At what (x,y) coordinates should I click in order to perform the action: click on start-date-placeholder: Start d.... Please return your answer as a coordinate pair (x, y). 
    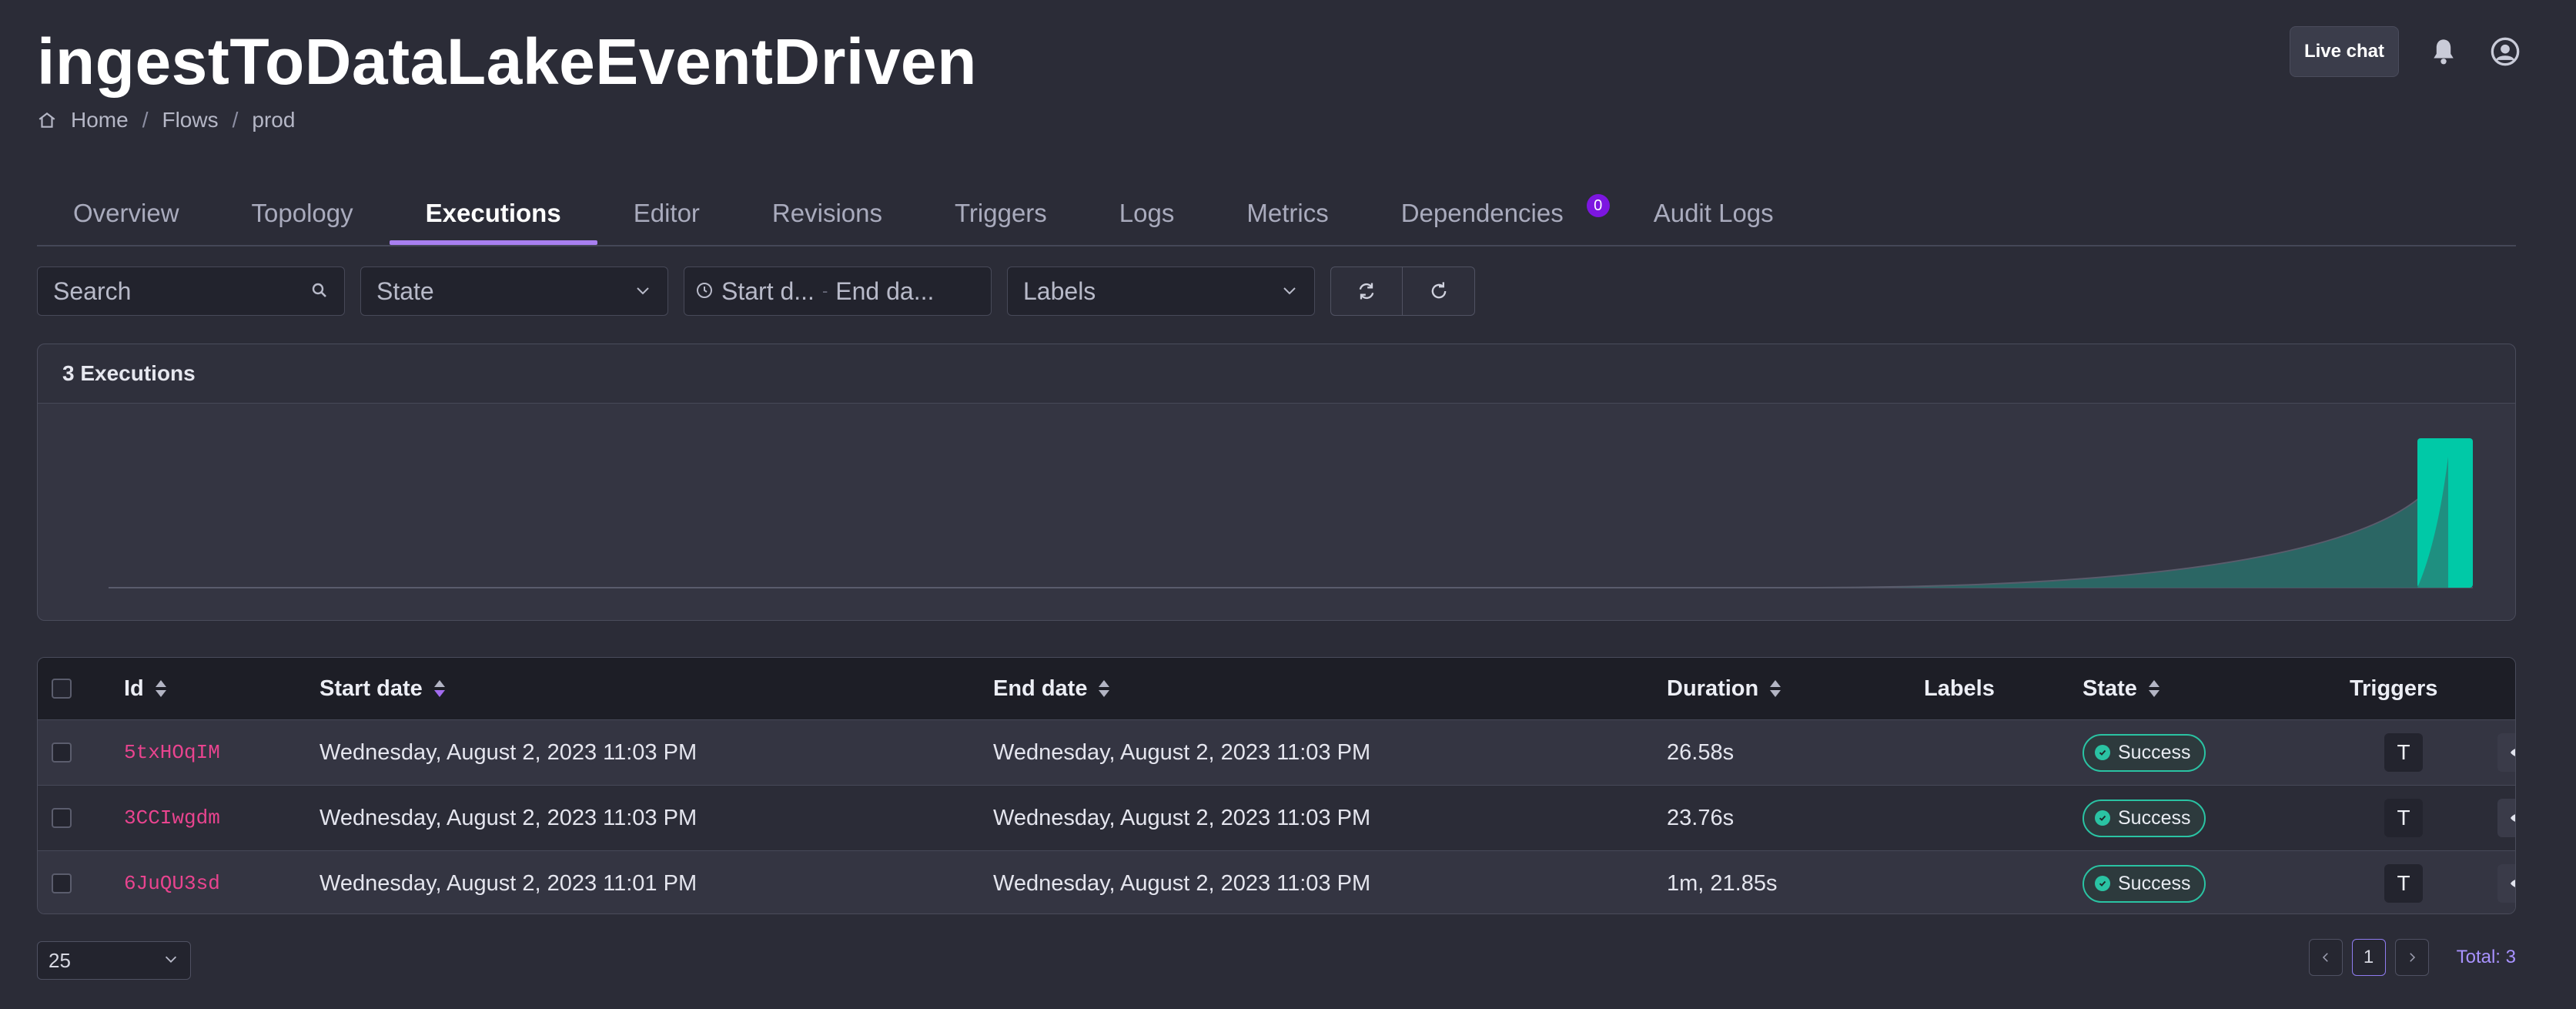
    Looking at the image, I should click on (768, 291).